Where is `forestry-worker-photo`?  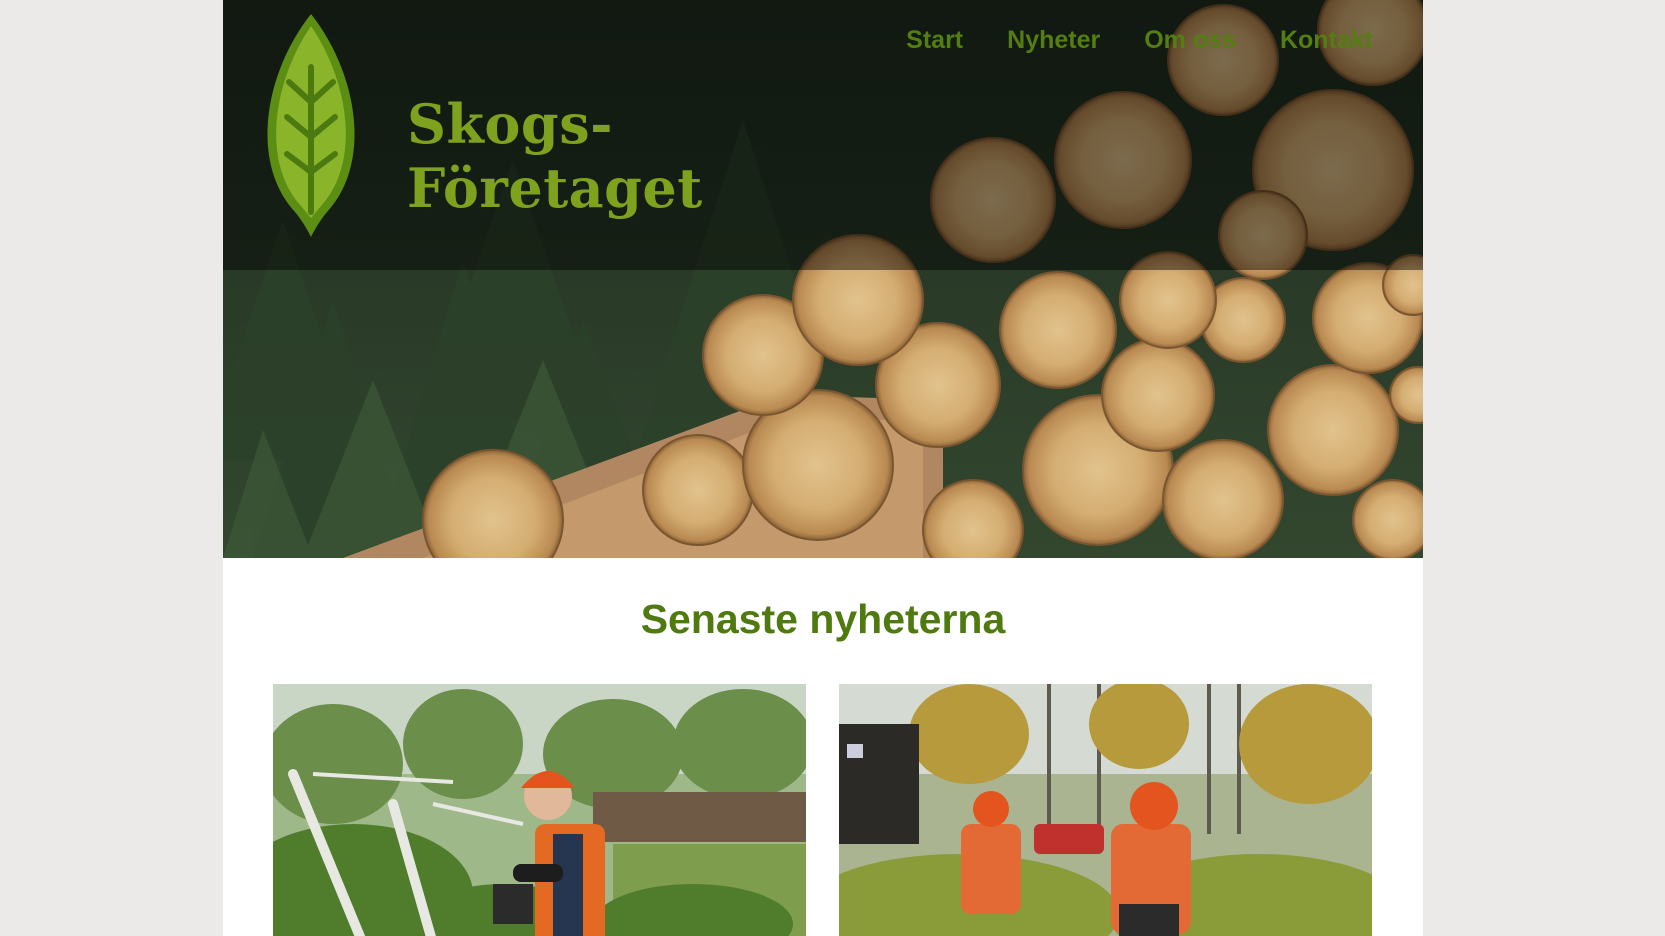
forestry-worker-photo is located at coordinates (539, 810).